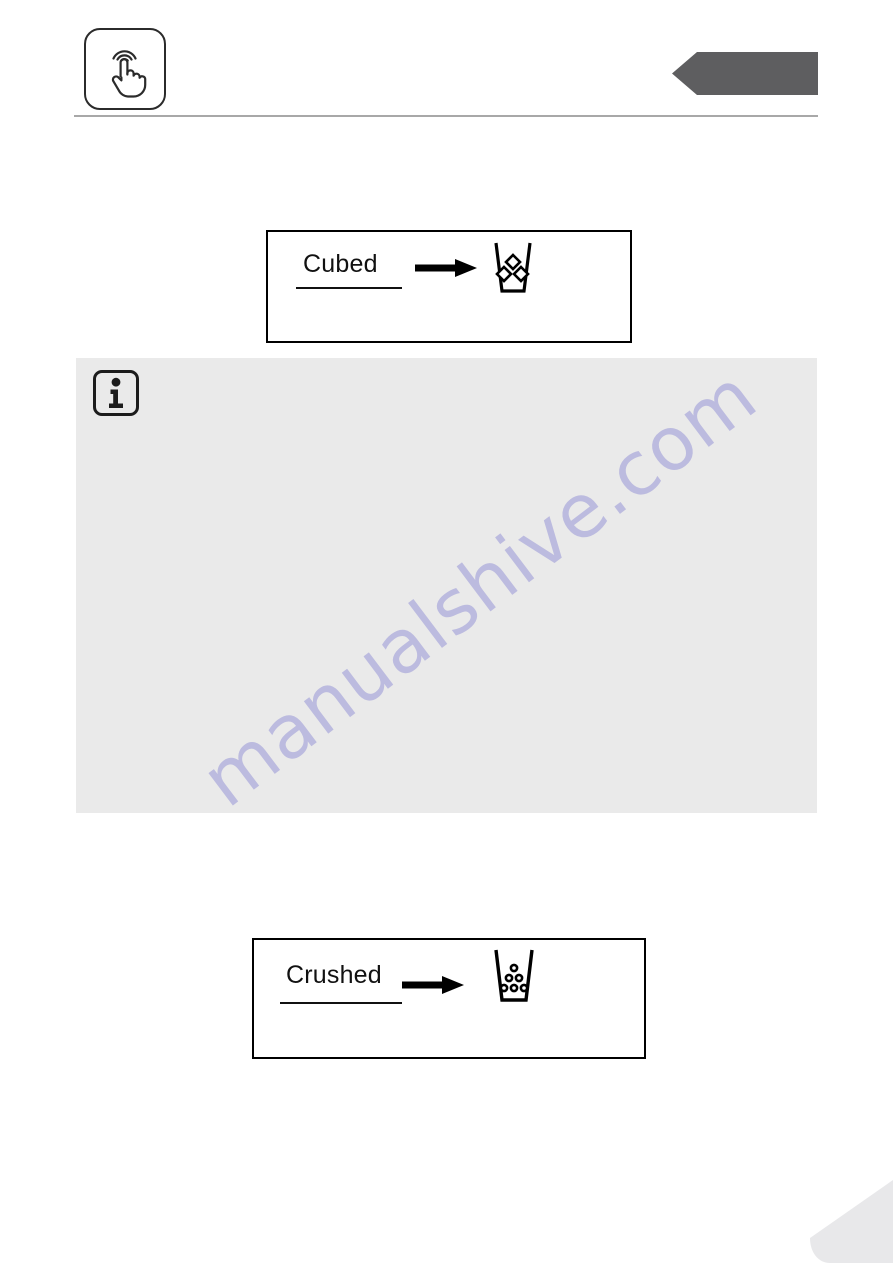  Describe the element at coordinates (340, 264) in the screenshot. I see `figure-label-cubed: Cubed` at that location.